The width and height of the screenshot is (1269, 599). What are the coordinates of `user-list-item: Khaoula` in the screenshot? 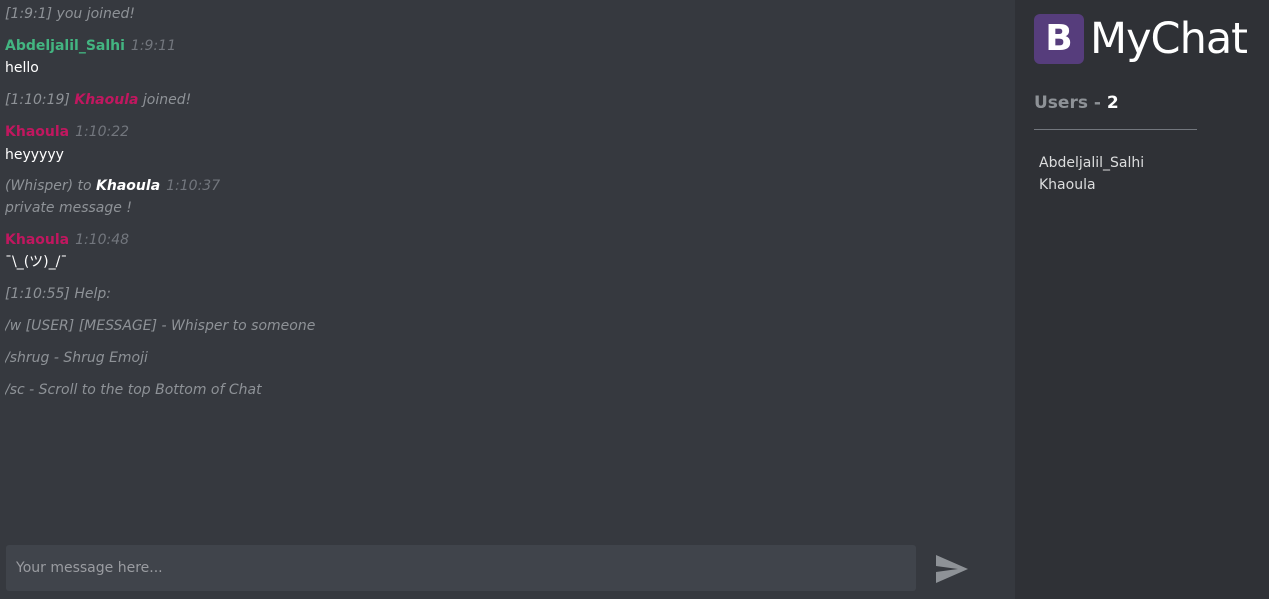 It's located at (1091, 185).